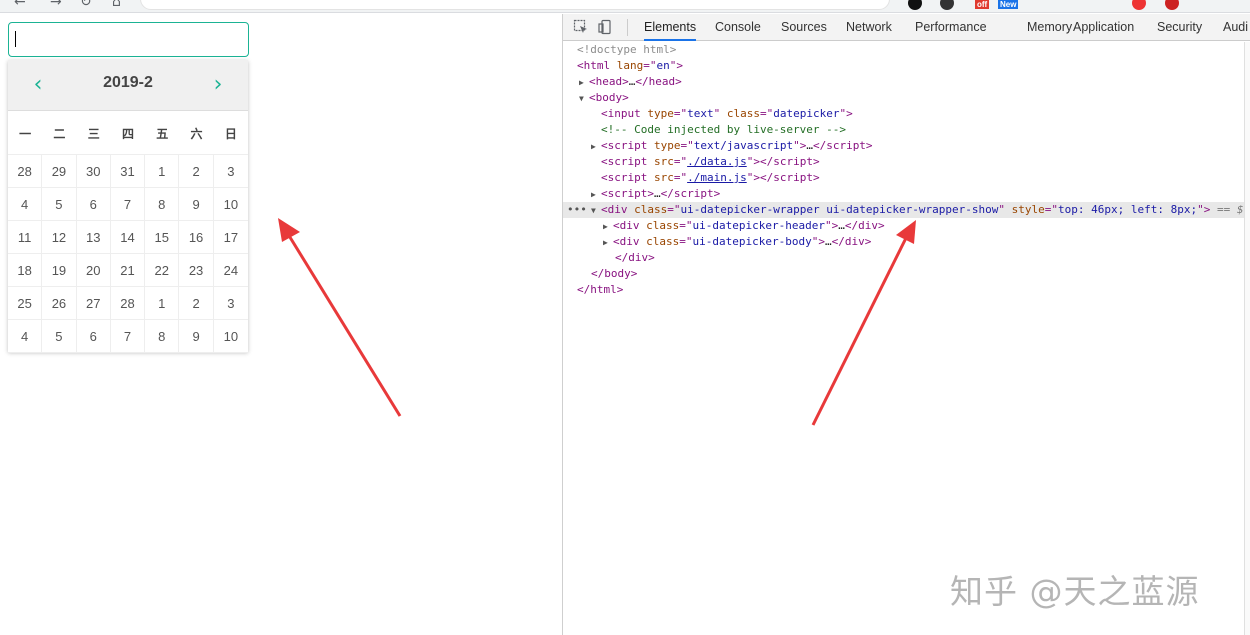 The height and width of the screenshot is (635, 1250). I want to click on dom-datepicker-body: ▶ <div class="ui-datepicker-body">…</div>, so click(906, 242).